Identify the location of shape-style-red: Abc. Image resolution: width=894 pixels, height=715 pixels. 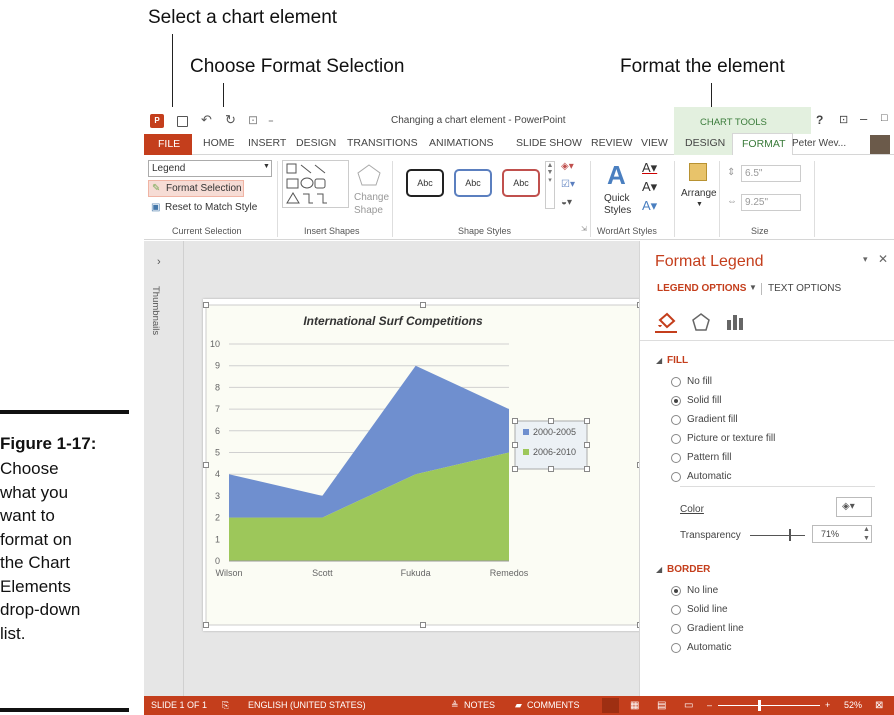
(521, 183).